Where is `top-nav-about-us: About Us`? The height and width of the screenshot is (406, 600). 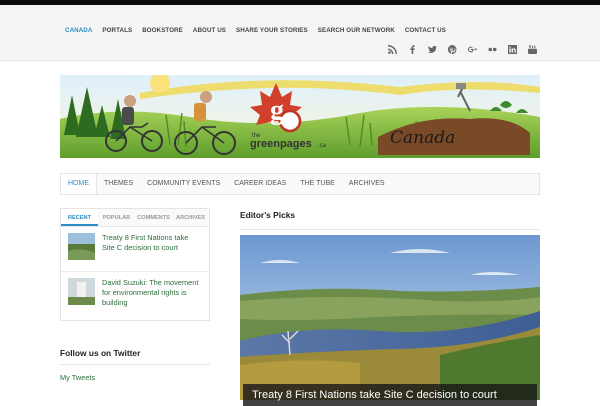
top-nav-about-us: About Us is located at coordinates (209, 30).